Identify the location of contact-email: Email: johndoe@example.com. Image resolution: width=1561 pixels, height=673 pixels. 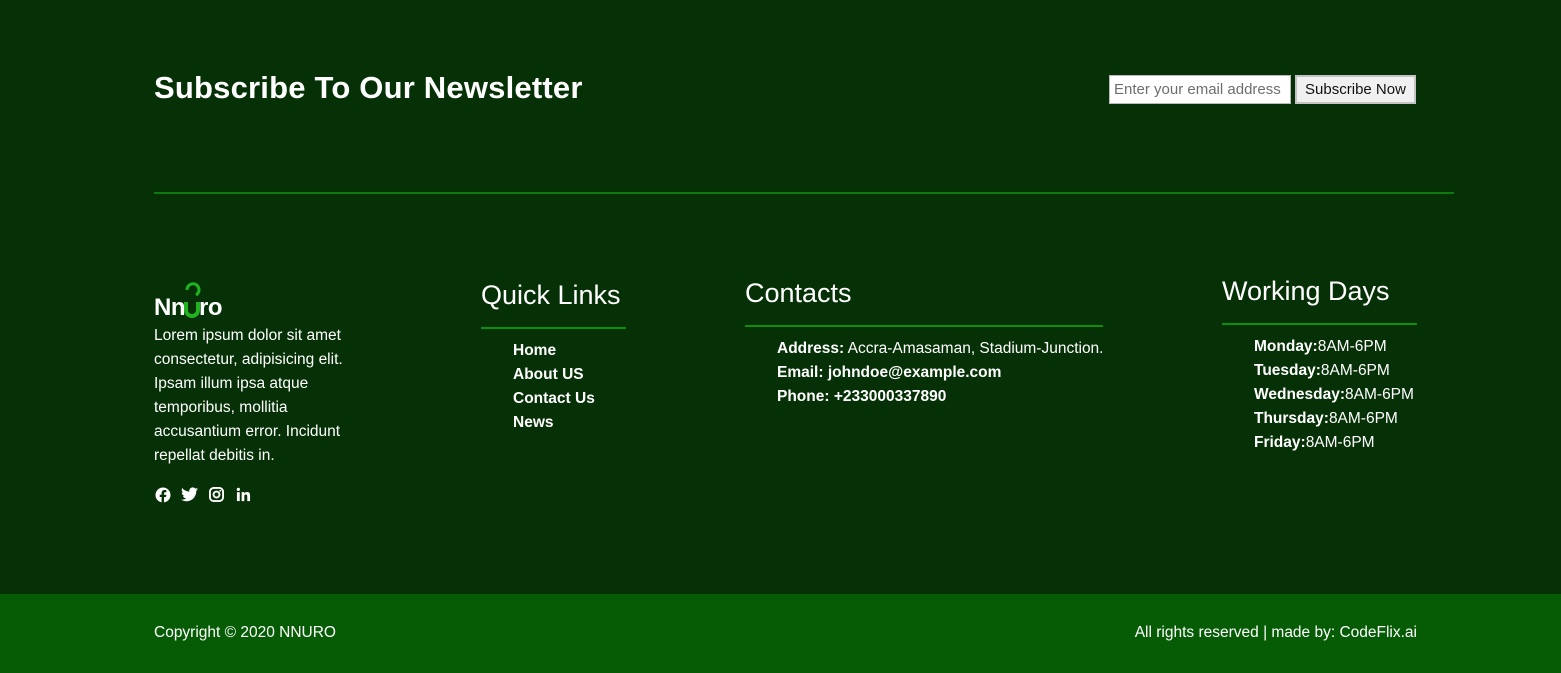
(940, 373).